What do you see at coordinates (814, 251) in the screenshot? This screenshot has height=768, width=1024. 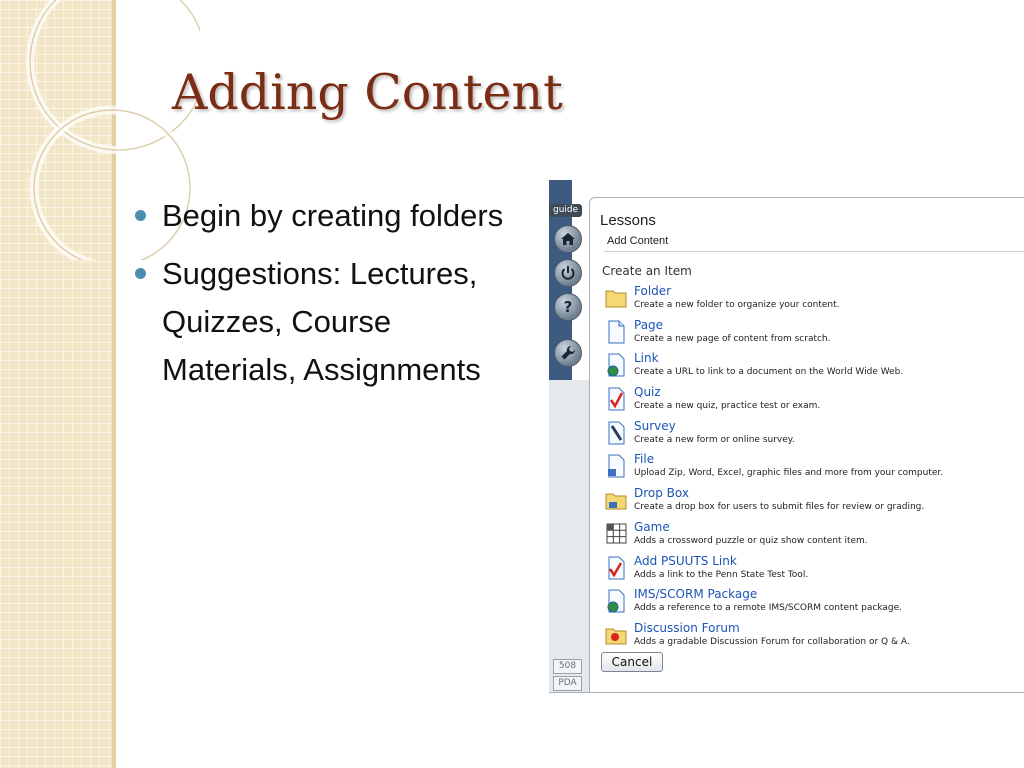 I see `divider` at bounding box center [814, 251].